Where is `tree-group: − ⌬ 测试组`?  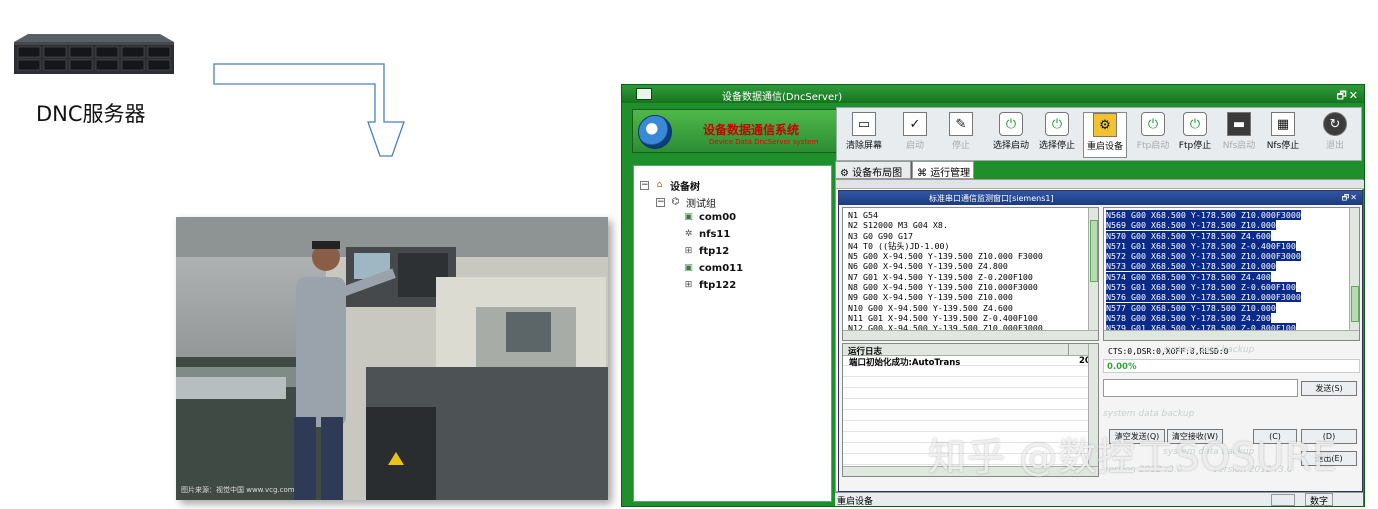
tree-group: − ⌬ 测试组 is located at coordinates (686, 202).